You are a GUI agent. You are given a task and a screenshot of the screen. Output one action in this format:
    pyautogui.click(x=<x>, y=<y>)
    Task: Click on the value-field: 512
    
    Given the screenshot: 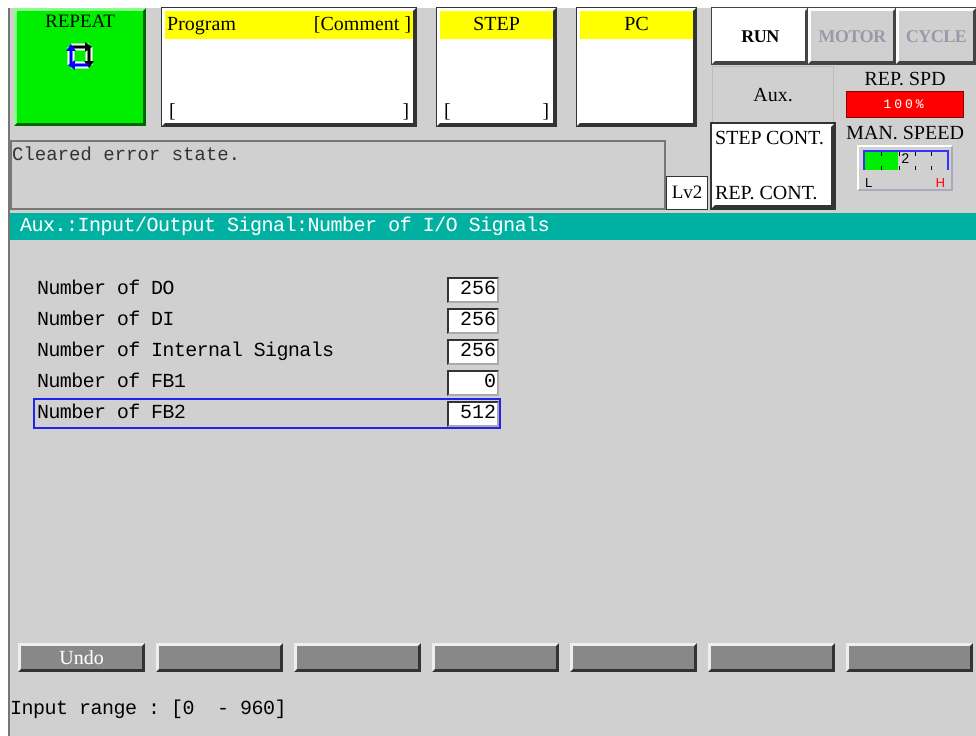 What is the action you would take?
    pyautogui.click(x=473, y=413)
    